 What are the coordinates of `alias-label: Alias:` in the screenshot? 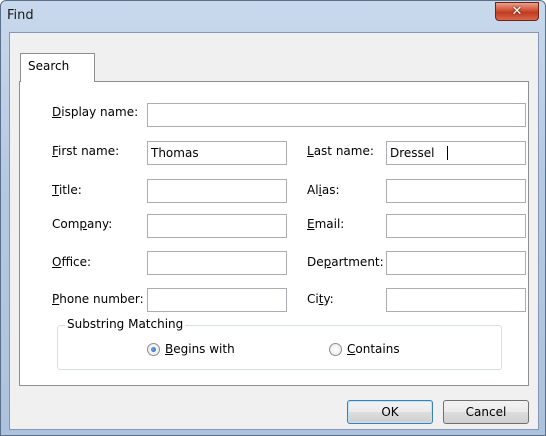 It's located at (323, 190).